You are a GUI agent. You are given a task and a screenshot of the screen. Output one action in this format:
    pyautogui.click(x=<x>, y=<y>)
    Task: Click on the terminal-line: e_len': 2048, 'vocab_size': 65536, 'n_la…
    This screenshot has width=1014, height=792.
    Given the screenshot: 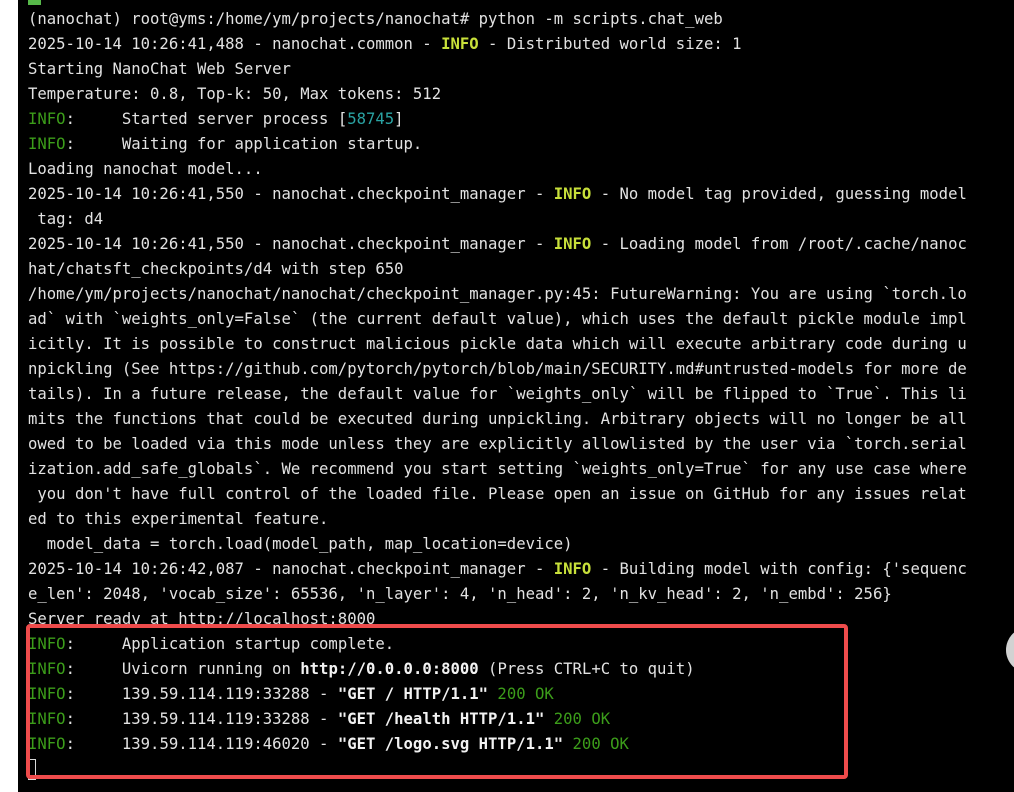 What is the action you would take?
    pyautogui.click(x=497, y=594)
    